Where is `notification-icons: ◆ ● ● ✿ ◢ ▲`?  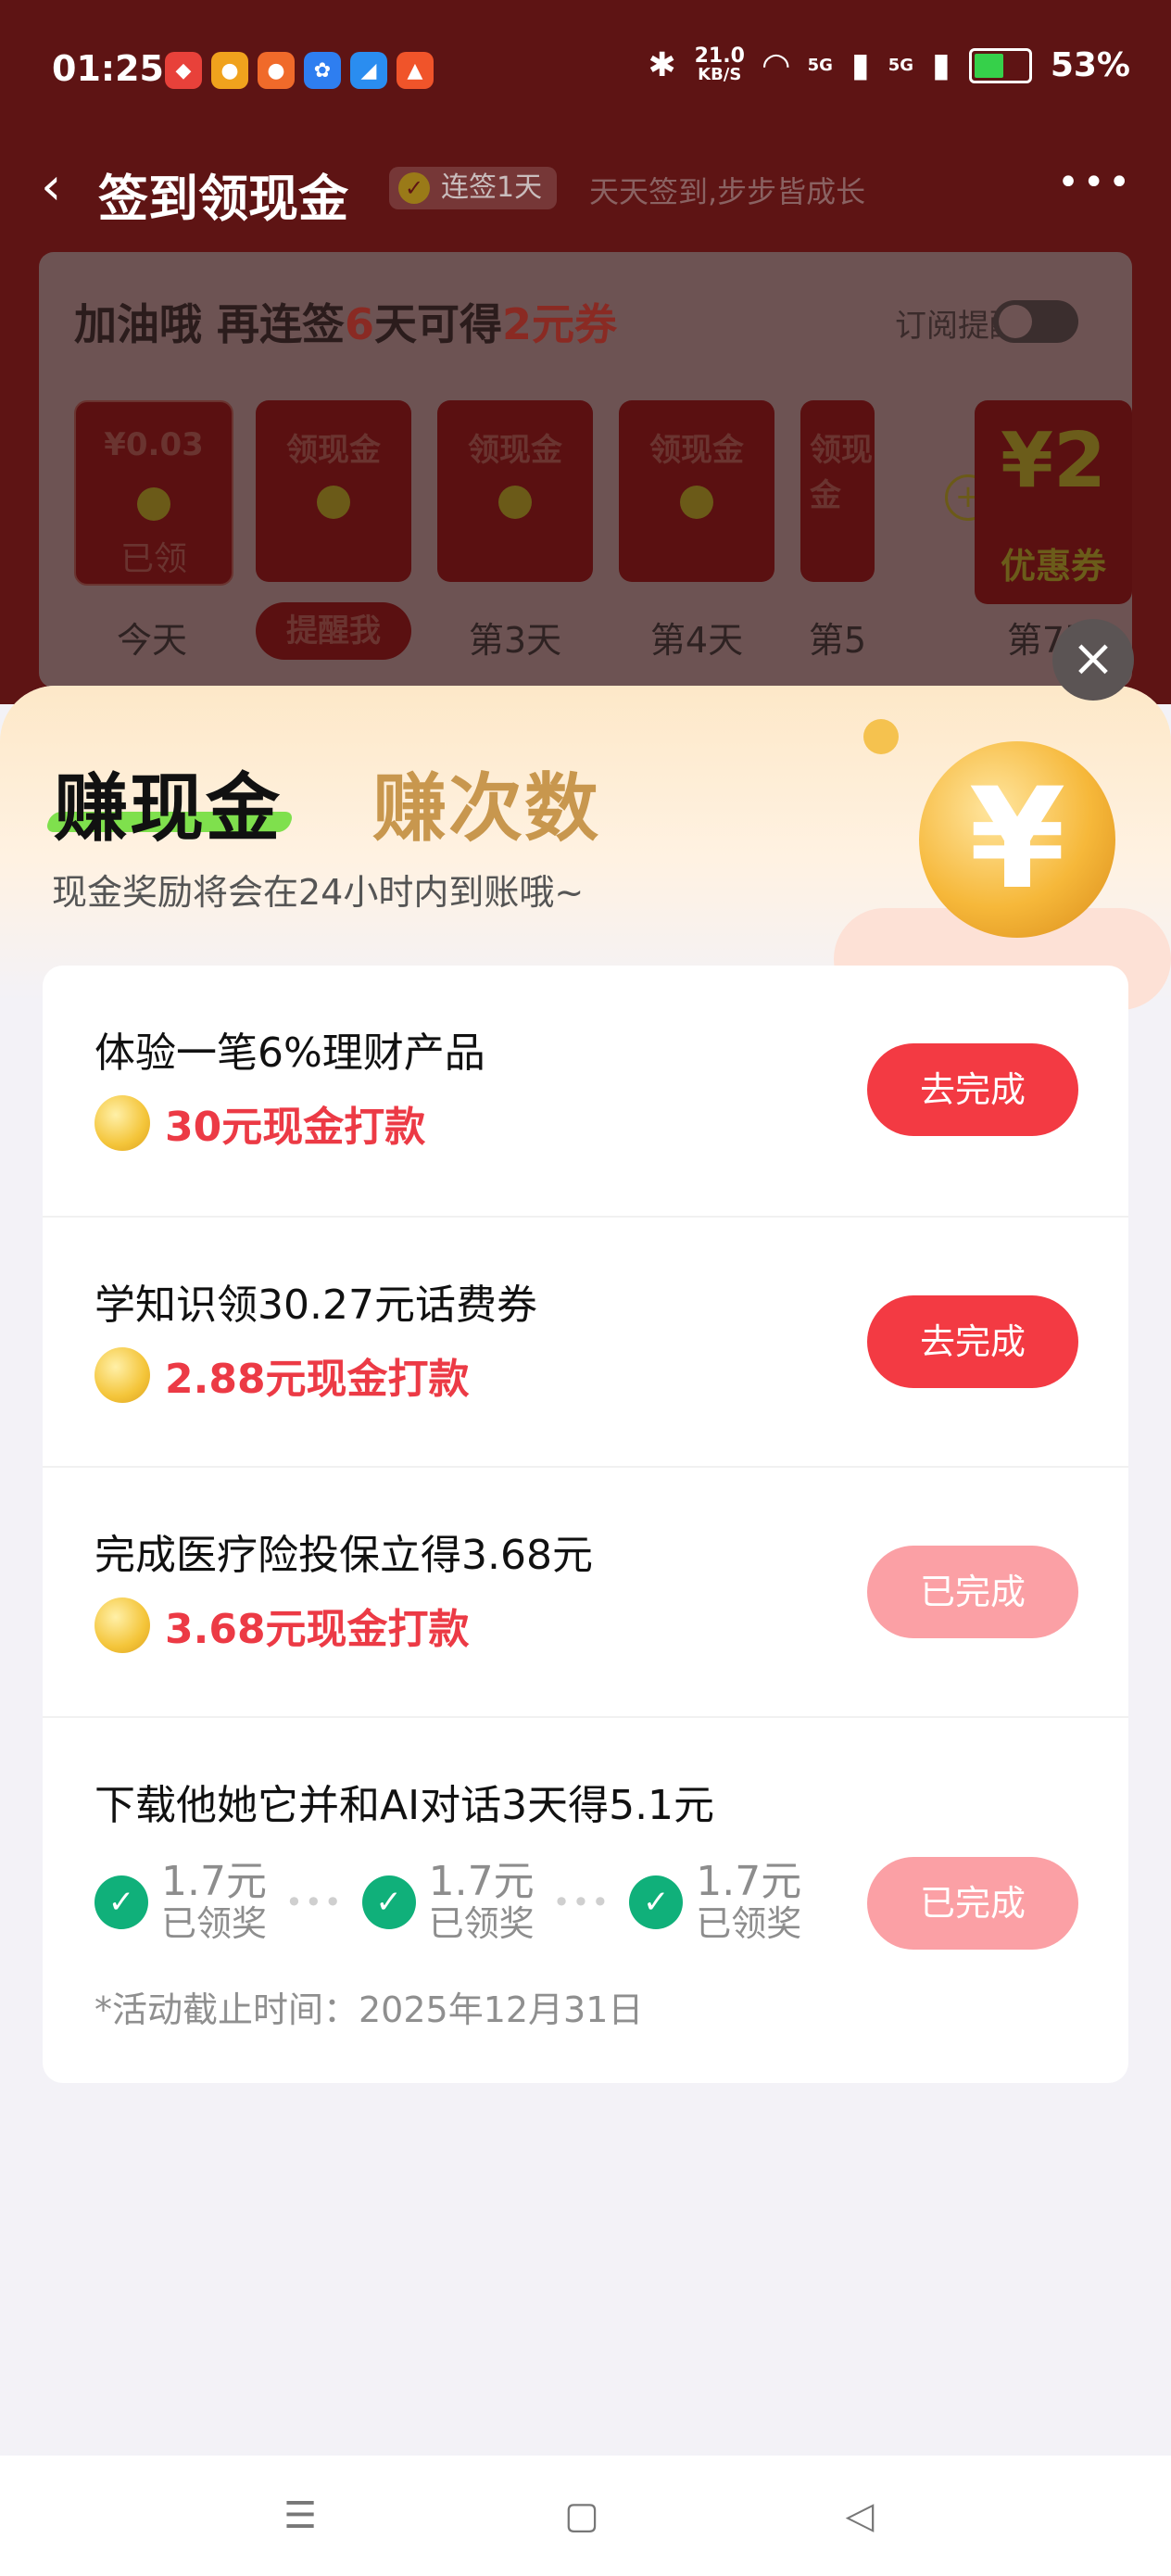
notification-icons: ◆ ● ● ✿ ◢ ▲ is located at coordinates (300, 70).